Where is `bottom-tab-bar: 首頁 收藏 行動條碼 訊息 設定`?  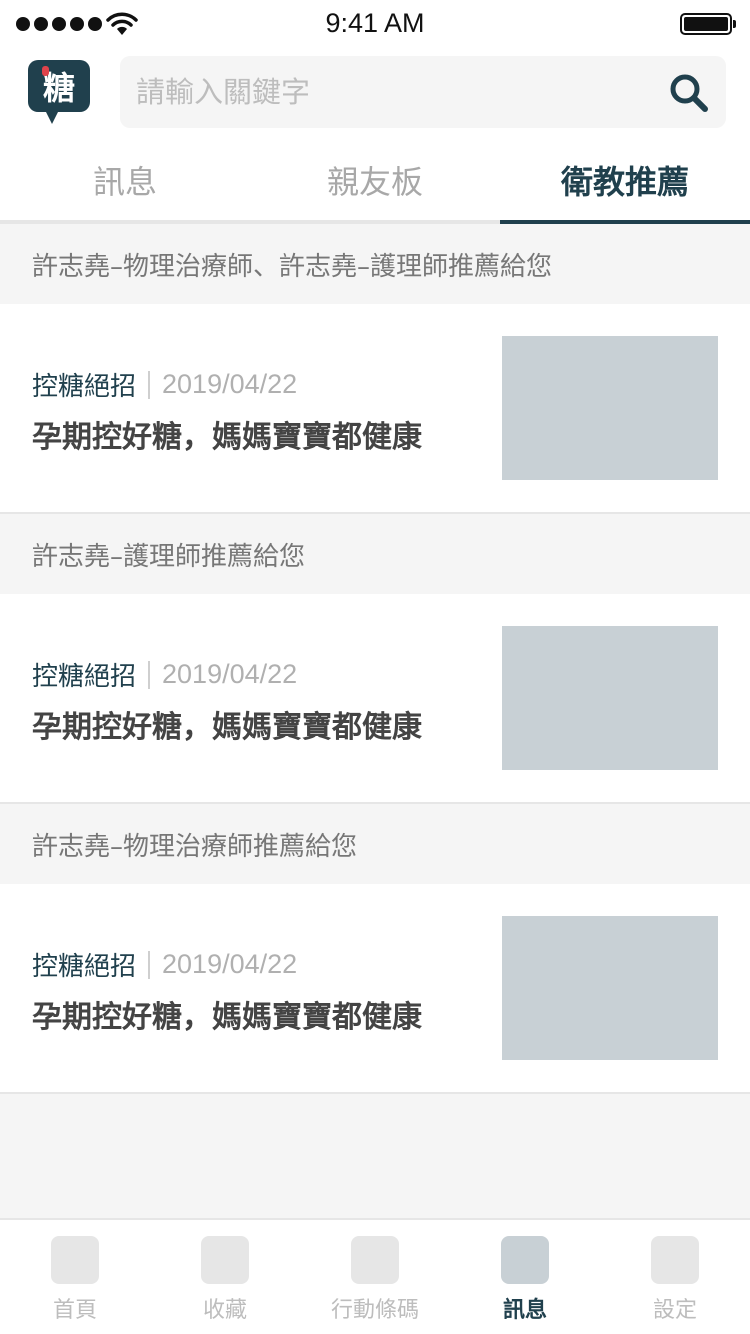 bottom-tab-bar: 首頁 收藏 行動條碼 訊息 設定 is located at coordinates (375, 1276).